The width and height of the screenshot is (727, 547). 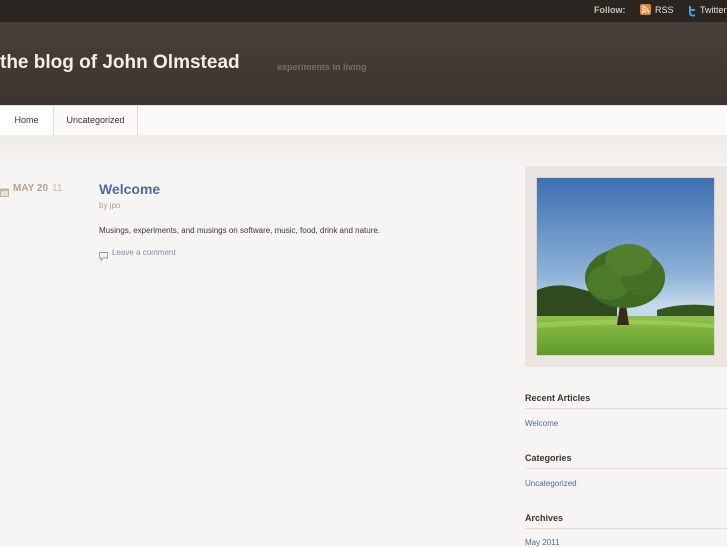 What do you see at coordinates (544, 518) in the screenshot?
I see `archives-title: Archives` at bounding box center [544, 518].